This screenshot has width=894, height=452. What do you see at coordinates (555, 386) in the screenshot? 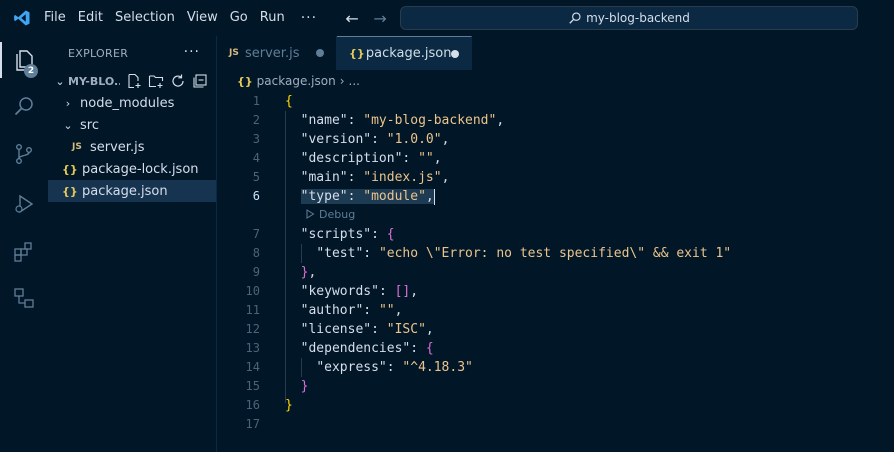
I see `code-line: 15 }` at bounding box center [555, 386].